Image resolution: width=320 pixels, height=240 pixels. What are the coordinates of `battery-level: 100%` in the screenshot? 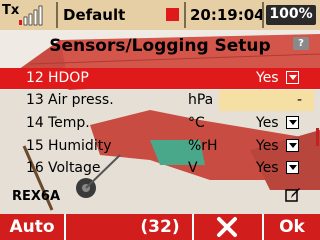 It's located at (291, 14).